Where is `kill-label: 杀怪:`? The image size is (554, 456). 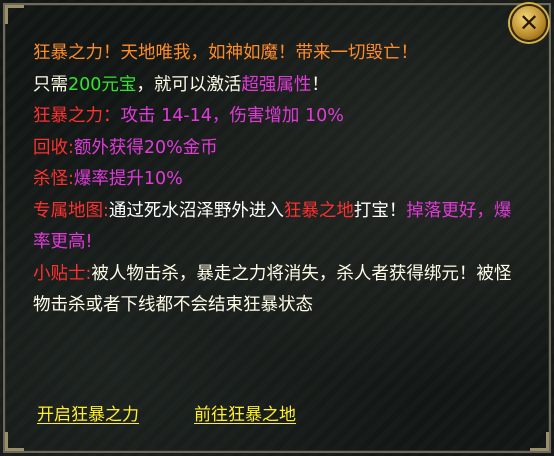
kill-label: 杀怪: is located at coordinates (53, 179).